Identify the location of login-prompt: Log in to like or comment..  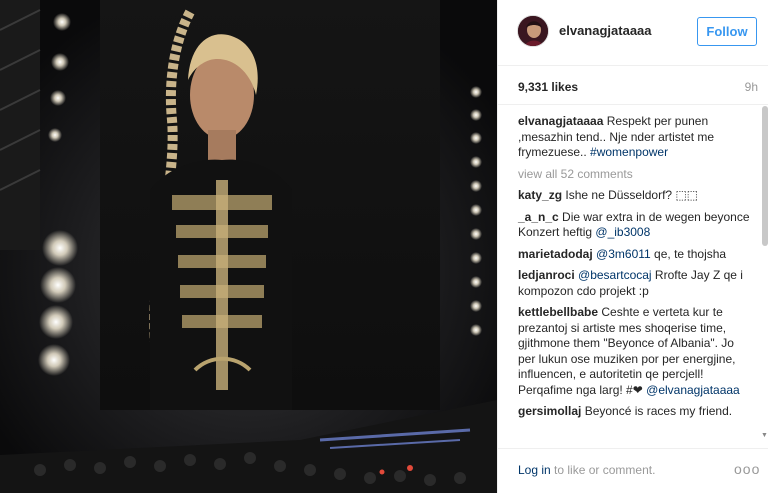
(586, 470).